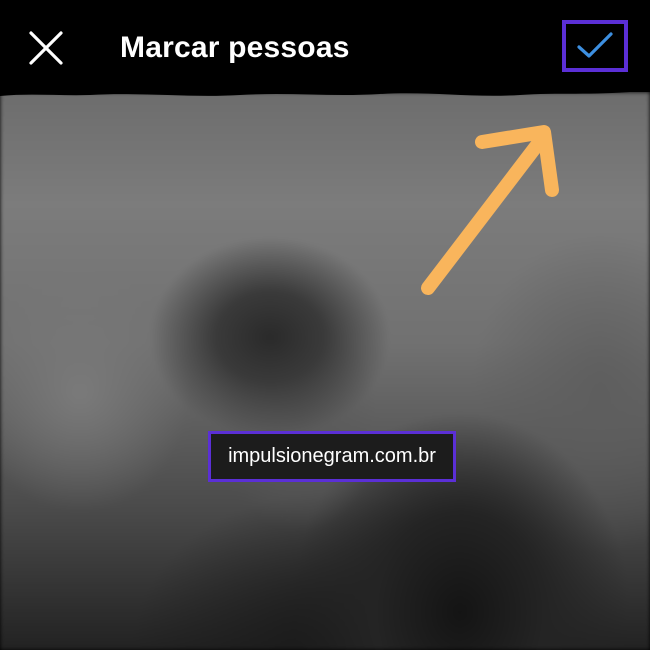 The height and width of the screenshot is (650, 650). I want to click on page-title: Marcar pessoas, so click(235, 47).